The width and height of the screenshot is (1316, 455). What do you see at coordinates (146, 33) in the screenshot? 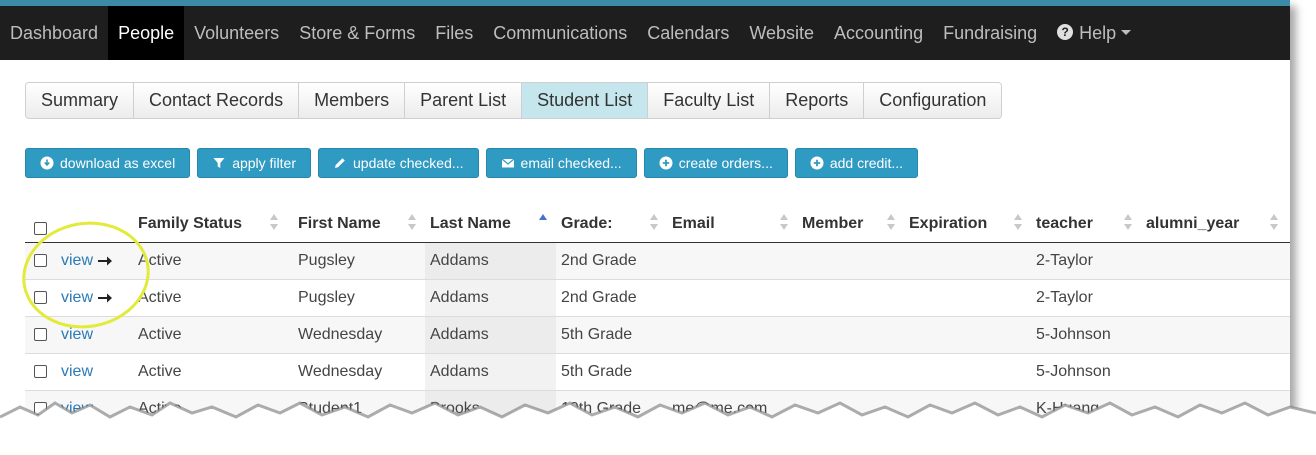
I see `nav-people: People` at bounding box center [146, 33].